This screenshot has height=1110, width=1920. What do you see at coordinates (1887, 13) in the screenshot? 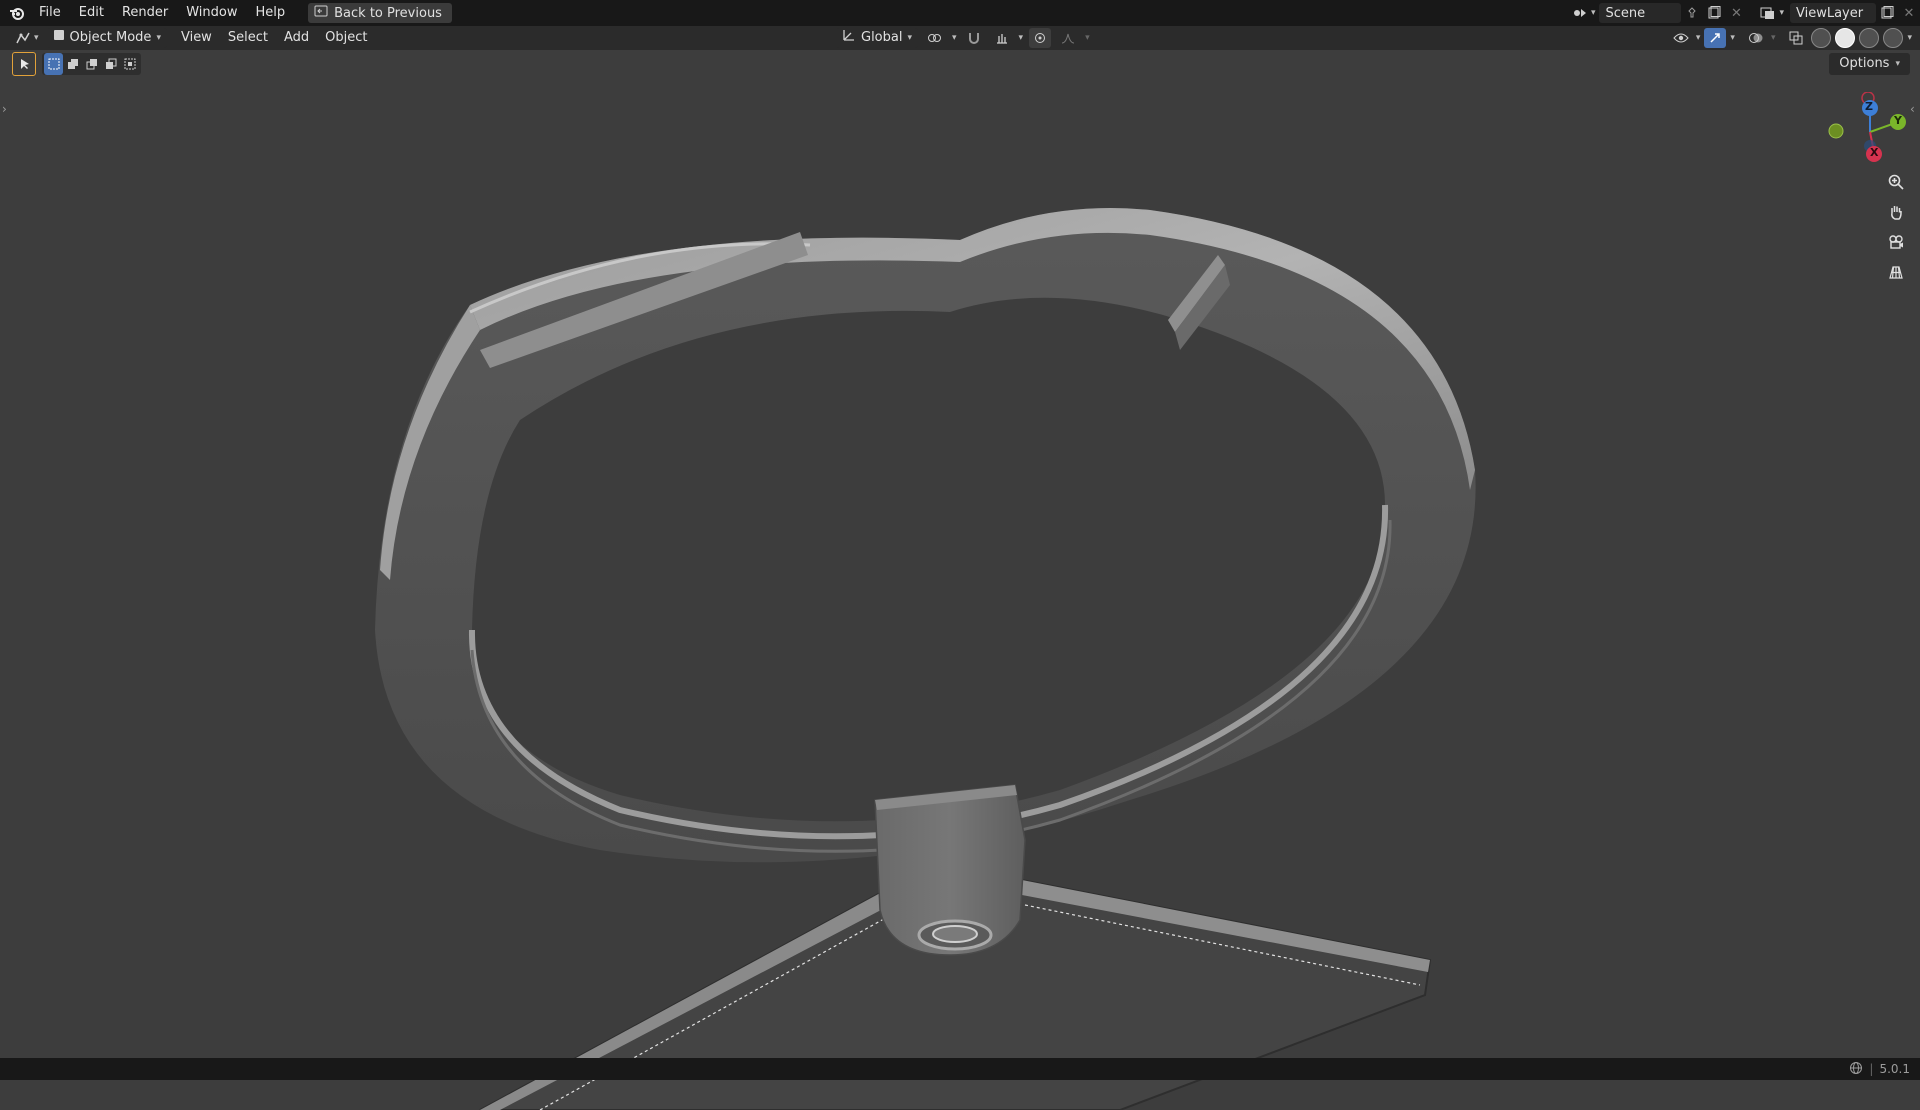
I see `new-view-layer-icon` at bounding box center [1887, 13].